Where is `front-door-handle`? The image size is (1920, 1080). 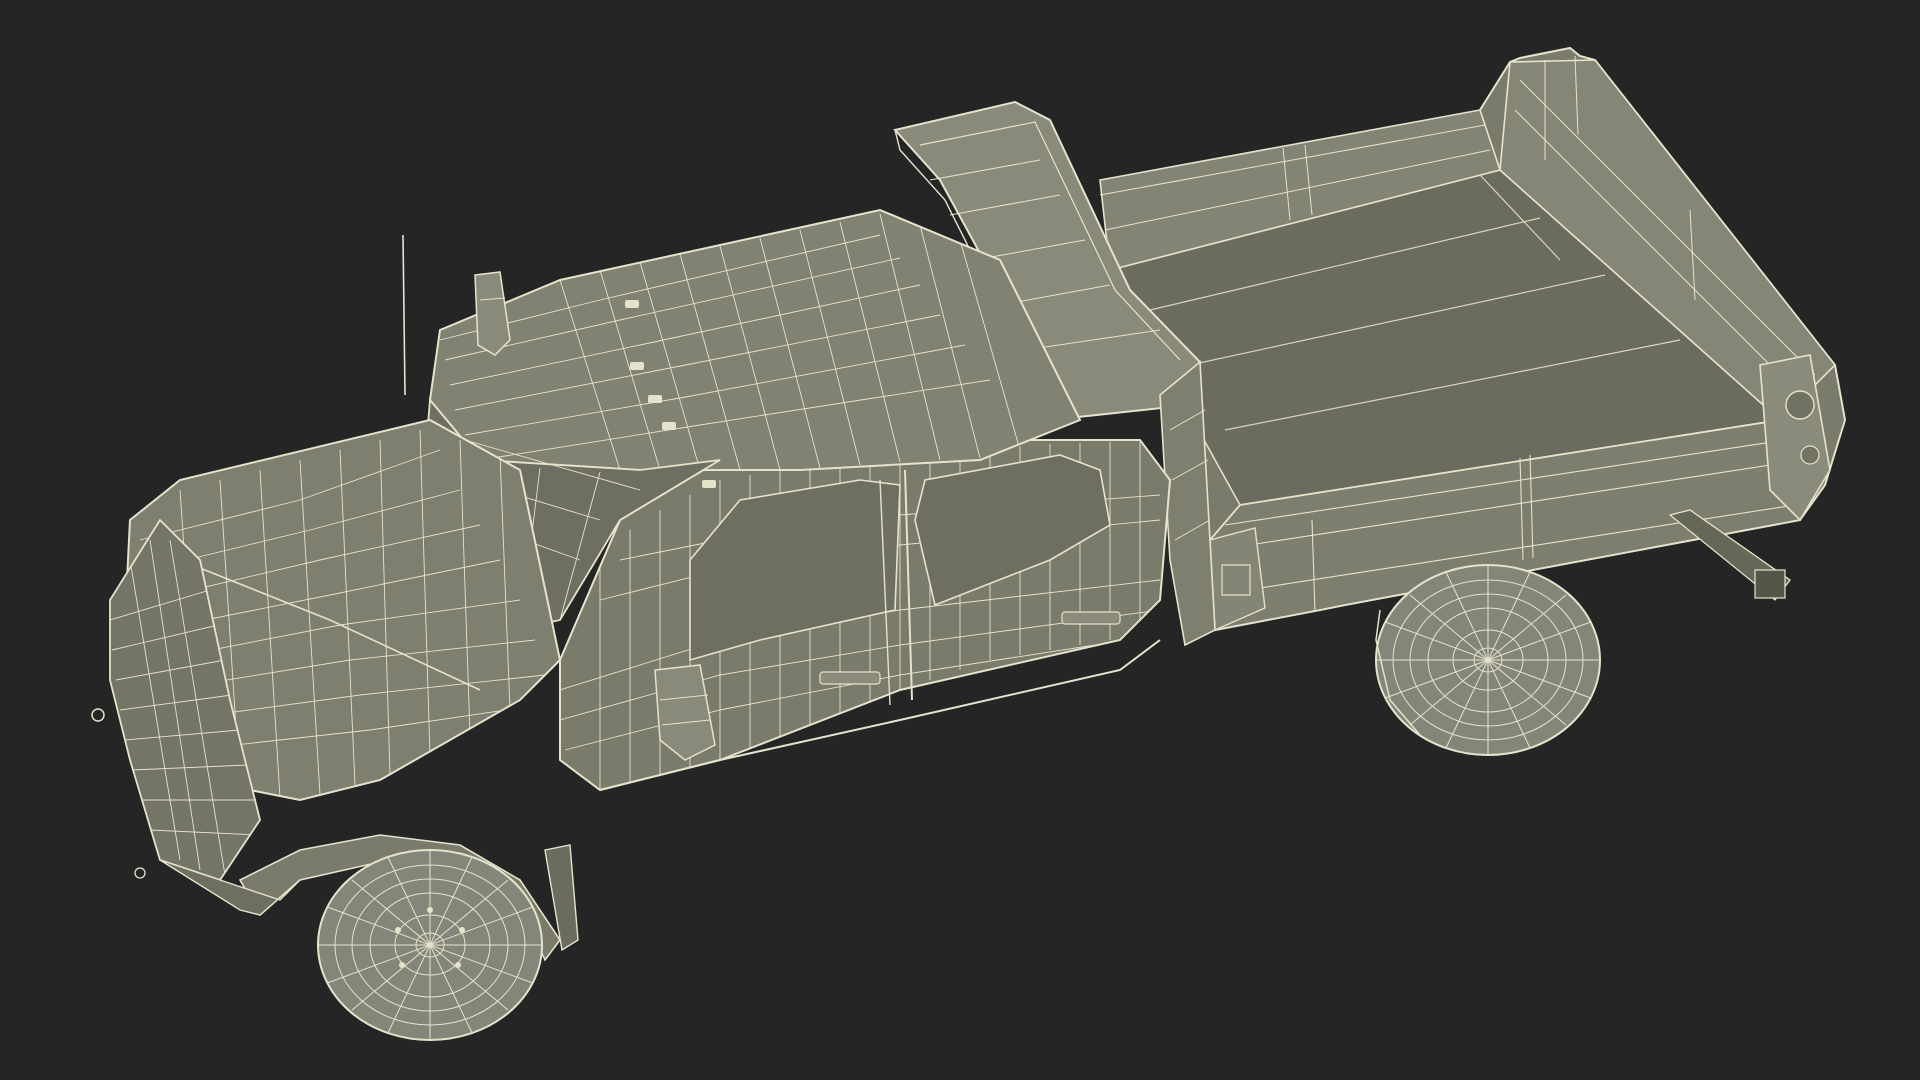
front-door-handle is located at coordinates (850, 678).